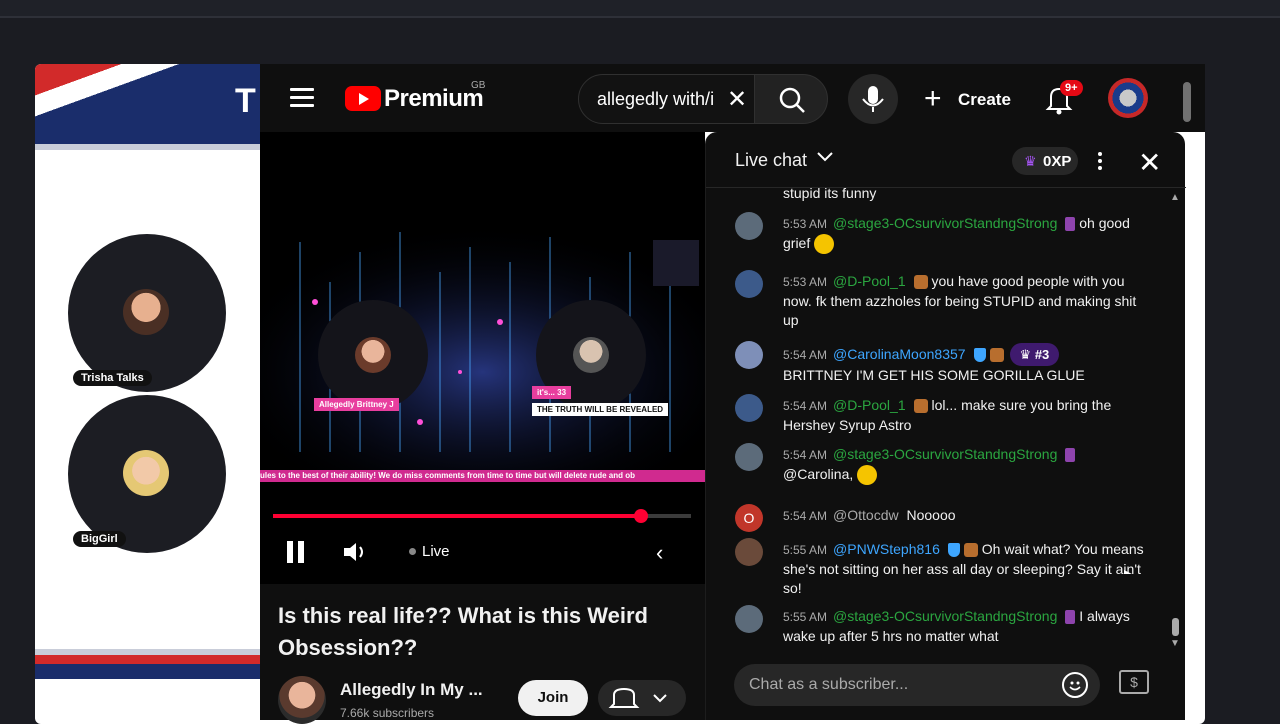  Describe the element at coordinates (953, 550) in the screenshot. I see `verified-shield-icon` at that location.